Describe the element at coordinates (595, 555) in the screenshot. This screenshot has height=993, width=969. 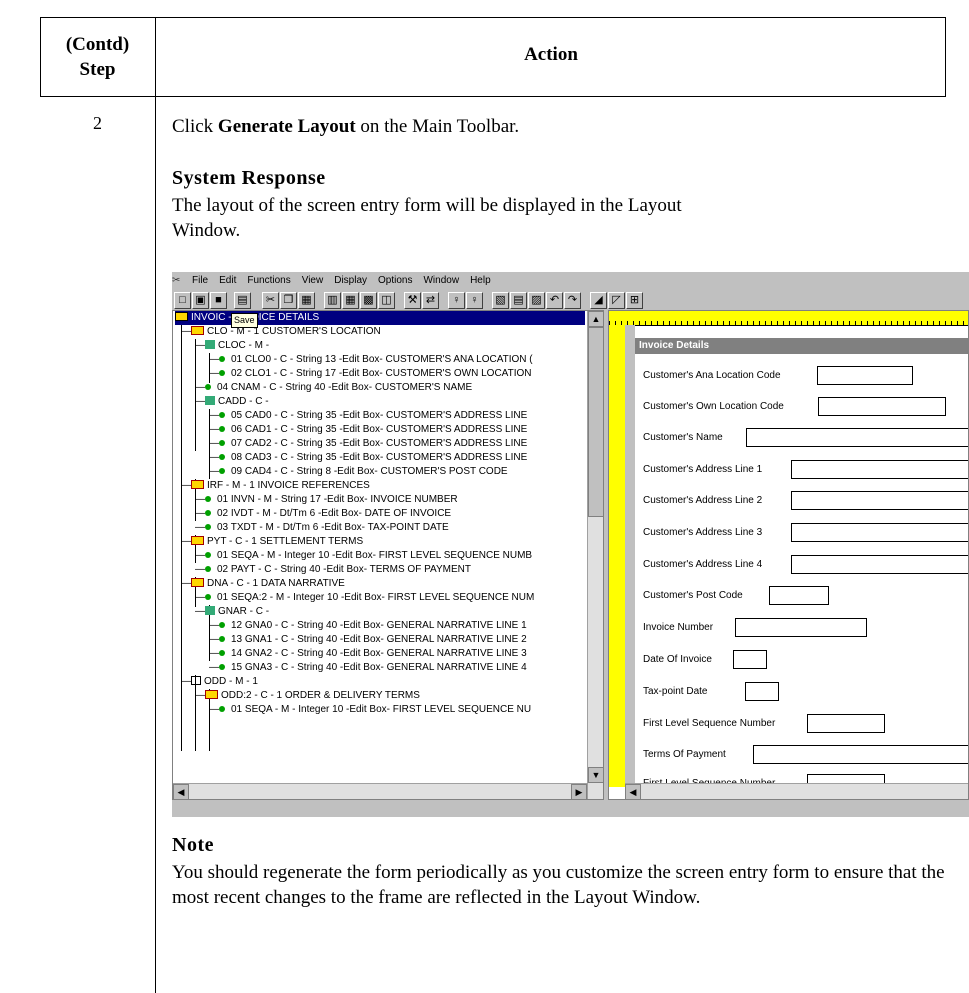
I see `tree-vertical-scrollbar: ▲ ▼` at that location.